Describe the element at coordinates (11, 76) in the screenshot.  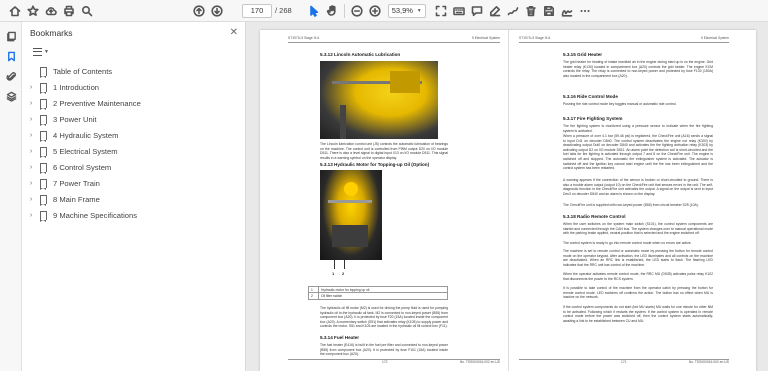
I see `attachment-icon` at that location.